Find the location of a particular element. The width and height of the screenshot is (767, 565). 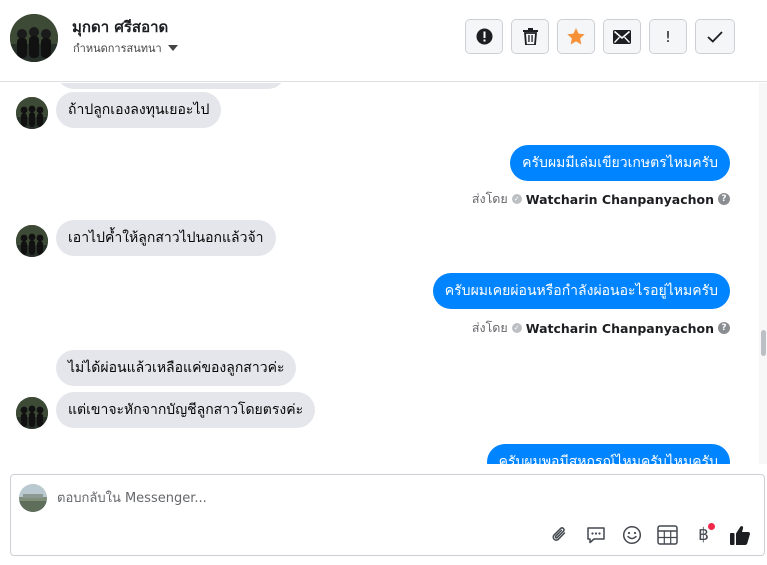

calendar-table-icon is located at coordinates (667, 535).